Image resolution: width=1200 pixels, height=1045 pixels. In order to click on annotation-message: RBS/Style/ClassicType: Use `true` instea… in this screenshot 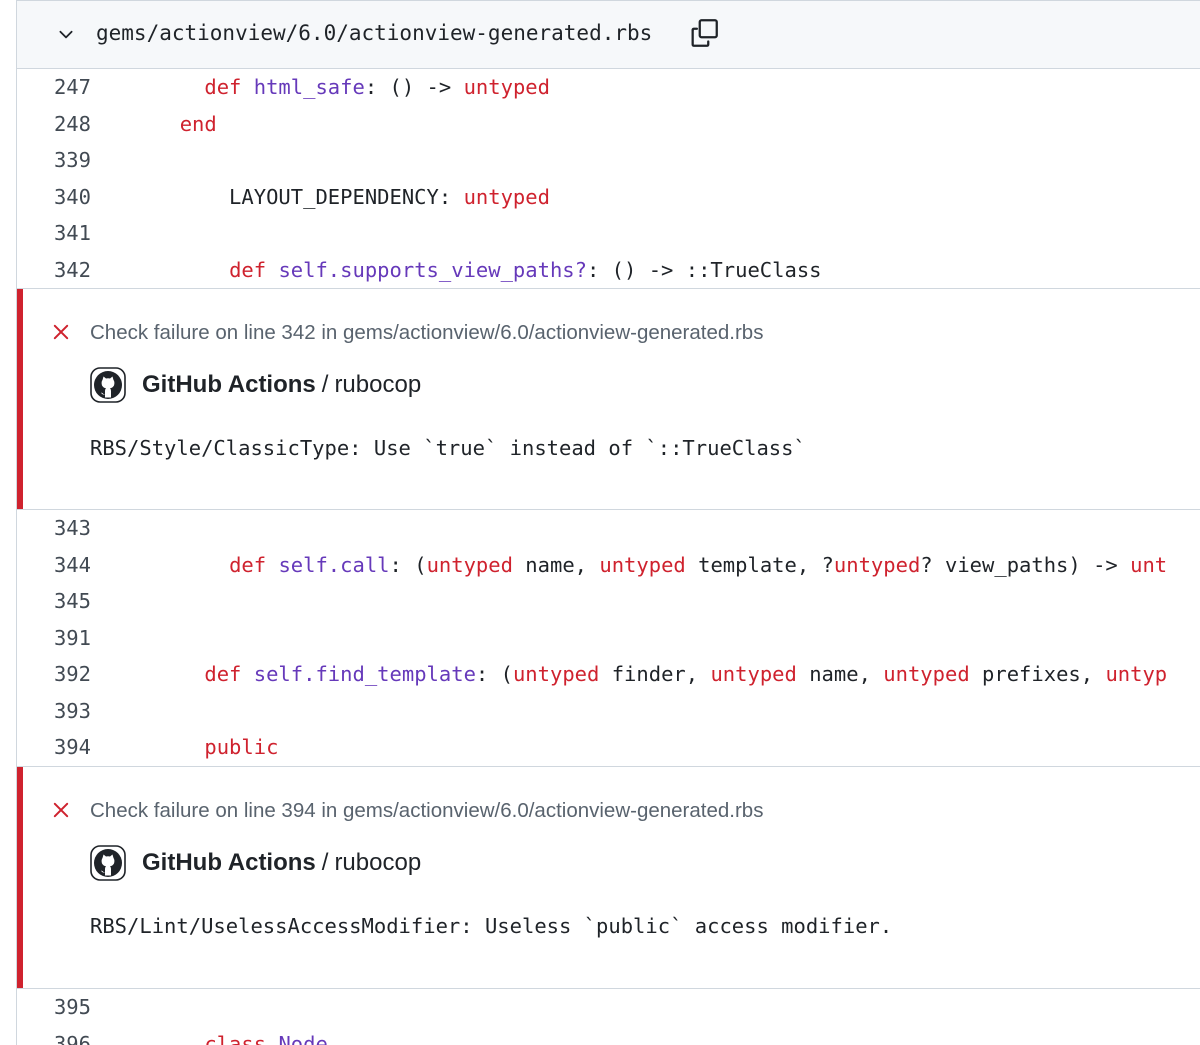, I will do `click(448, 448)`.